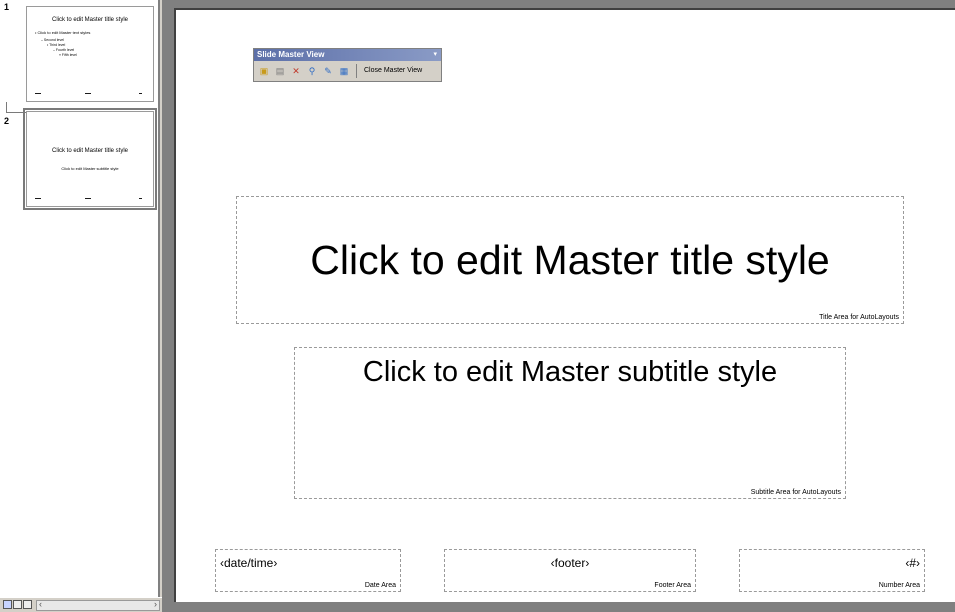 This screenshot has width=955, height=612. What do you see at coordinates (98, 605) in the screenshot?
I see `horizontal-scrollbar: ‹ ›` at bounding box center [98, 605].